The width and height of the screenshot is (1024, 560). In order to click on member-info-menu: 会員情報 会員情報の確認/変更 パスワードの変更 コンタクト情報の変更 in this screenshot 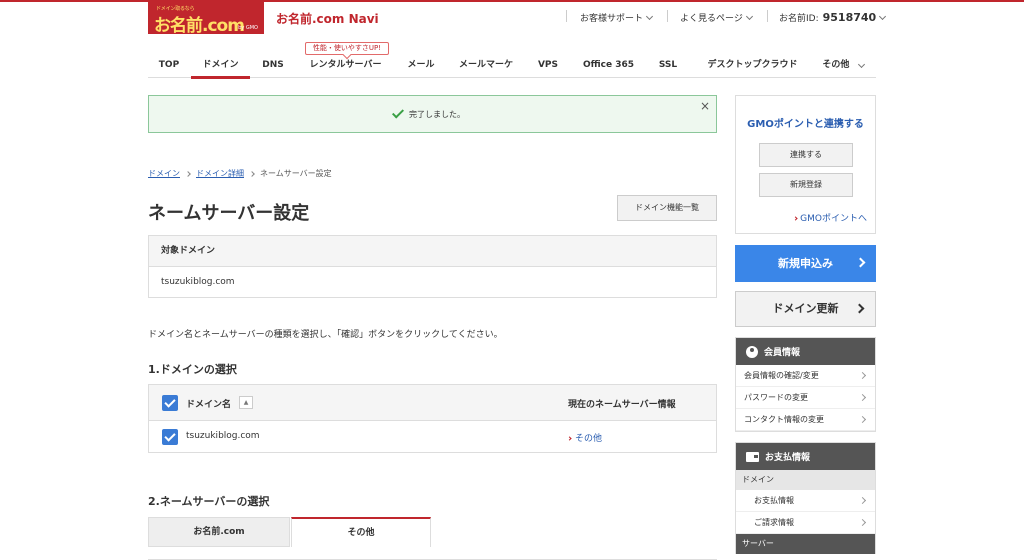, I will do `click(805, 384)`.